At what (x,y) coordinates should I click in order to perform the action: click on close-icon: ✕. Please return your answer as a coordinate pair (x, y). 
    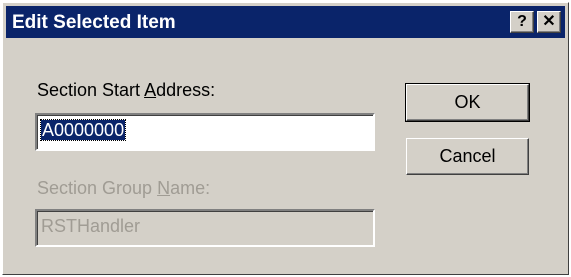
    Looking at the image, I should click on (549, 21).